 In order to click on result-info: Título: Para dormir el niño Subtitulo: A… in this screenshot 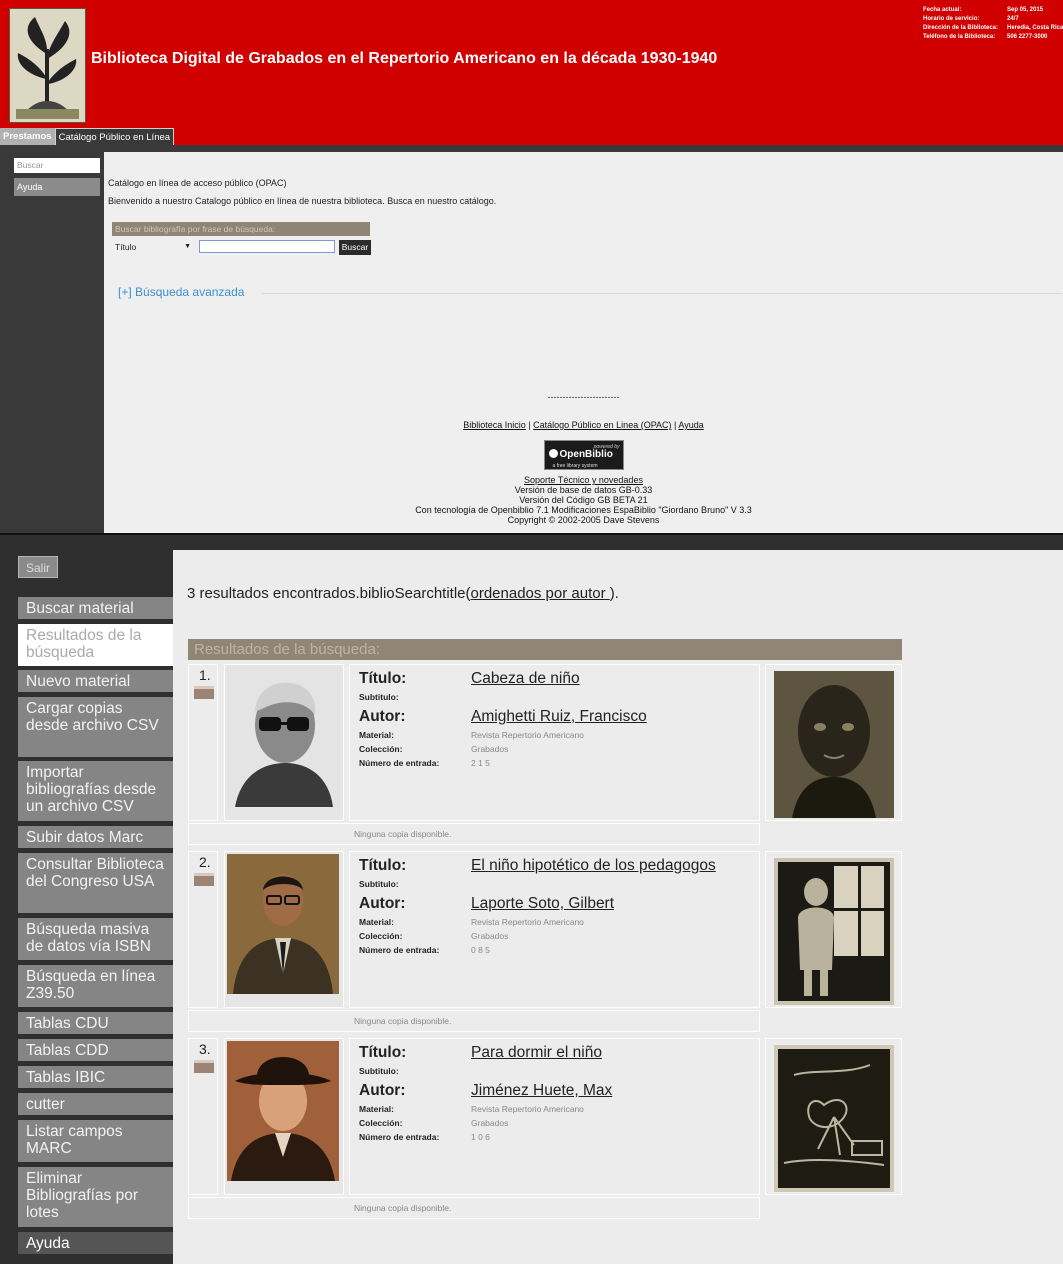, I will do `click(554, 1116)`.